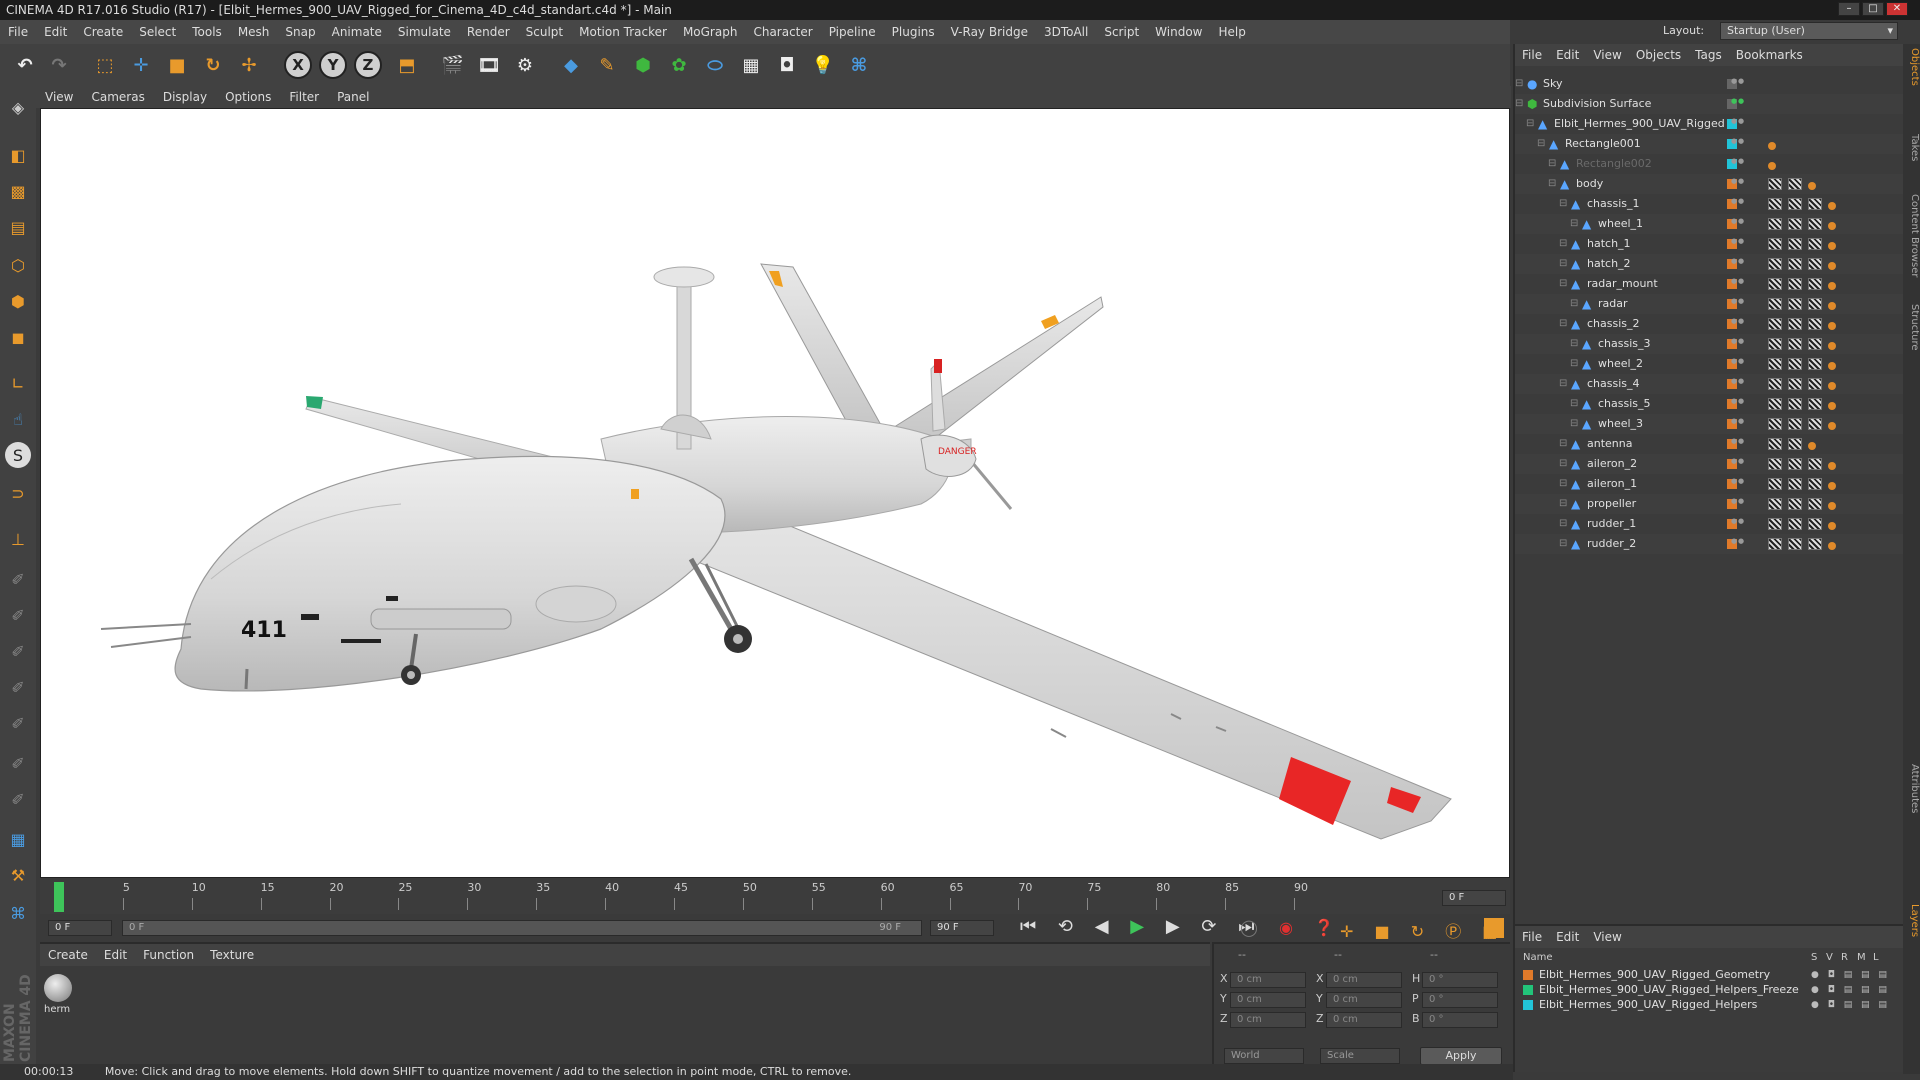 Image resolution: width=1920 pixels, height=1080 pixels. I want to click on spline-pen-icon: ✎, so click(607, 65).